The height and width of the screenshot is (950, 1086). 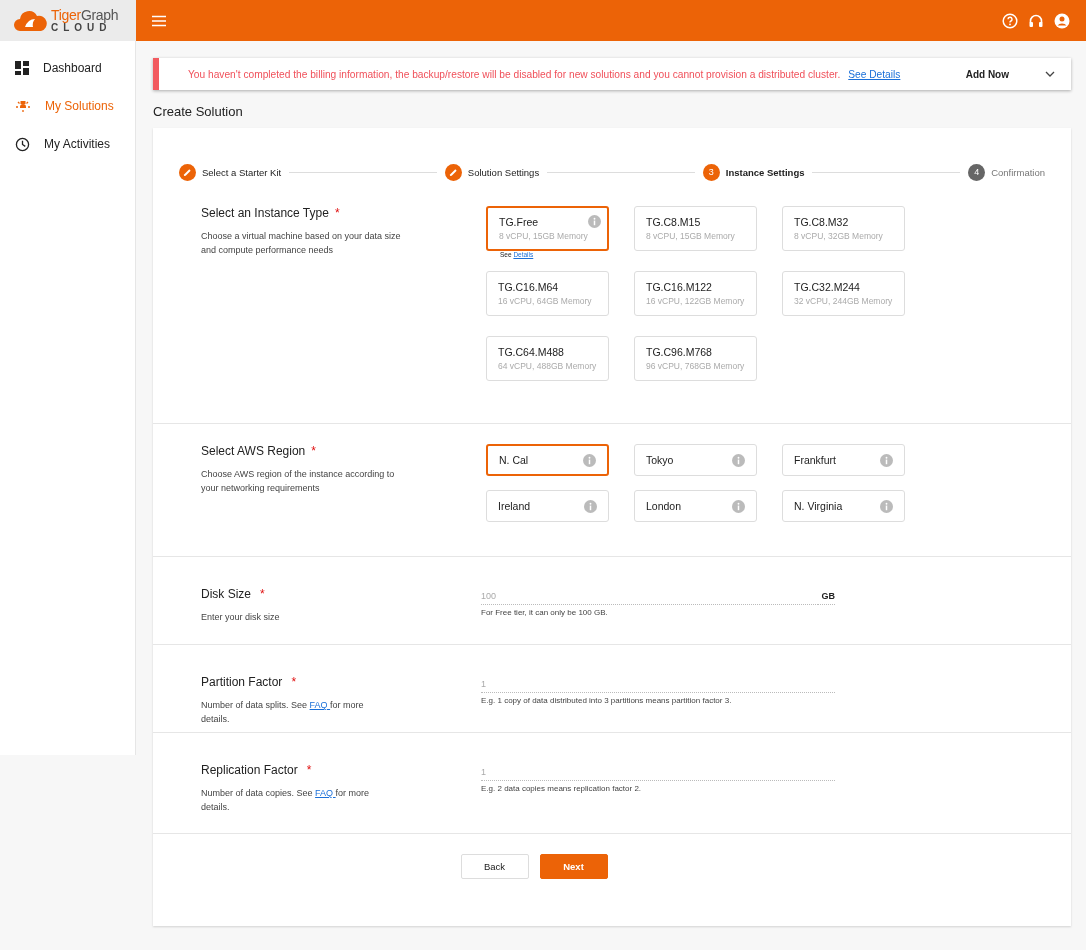 I want to click on brand-subtitle: CLOUD, so click(x=81, y=28).